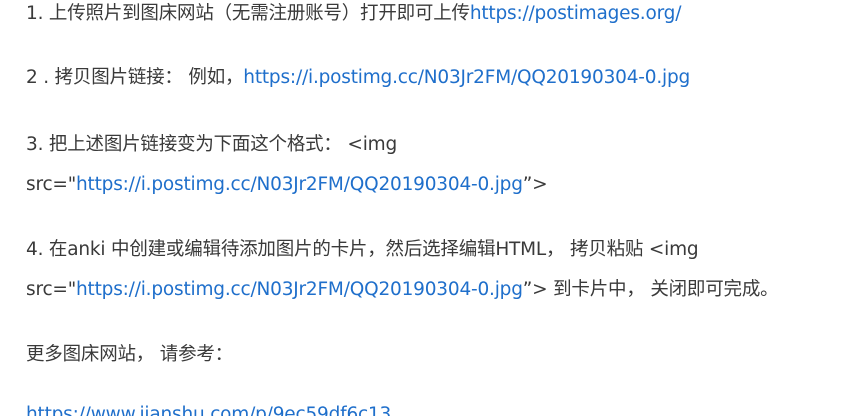 The width and height of the screenshot is (845, 416). I want to click on step-3: 3. 把上述图片链接变为下面这个格式： <img, so click(211, 145).